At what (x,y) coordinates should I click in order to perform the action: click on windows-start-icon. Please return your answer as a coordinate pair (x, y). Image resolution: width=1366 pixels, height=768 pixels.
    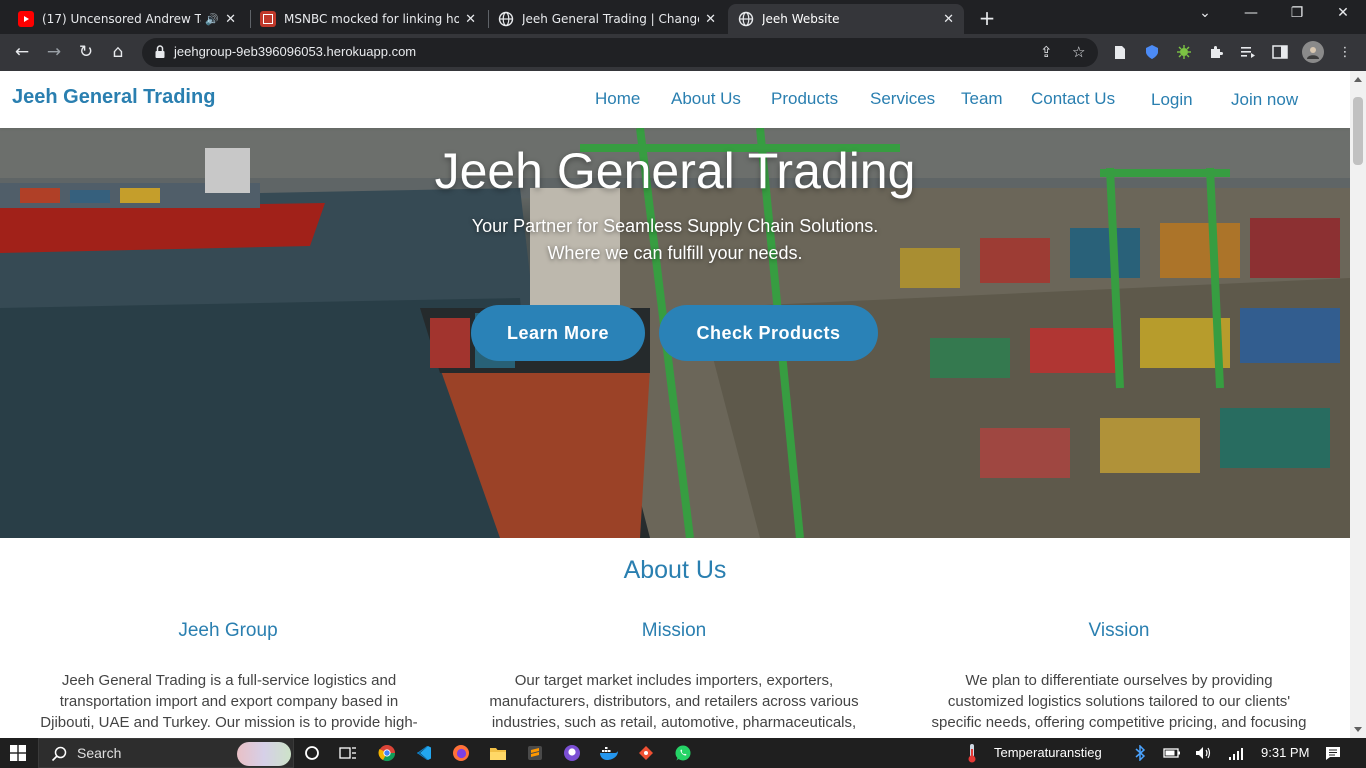
    Looking at the image, I should click on (18, 753).